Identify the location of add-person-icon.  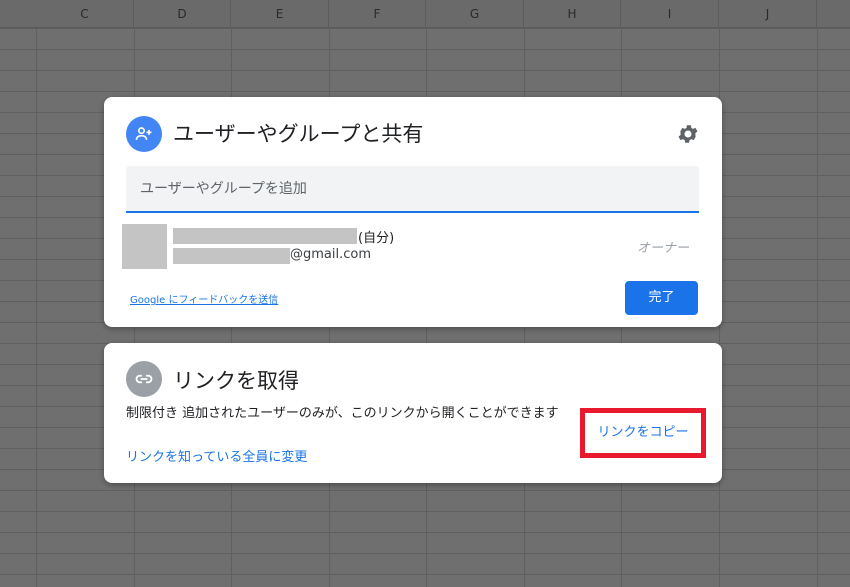
(144, 134).